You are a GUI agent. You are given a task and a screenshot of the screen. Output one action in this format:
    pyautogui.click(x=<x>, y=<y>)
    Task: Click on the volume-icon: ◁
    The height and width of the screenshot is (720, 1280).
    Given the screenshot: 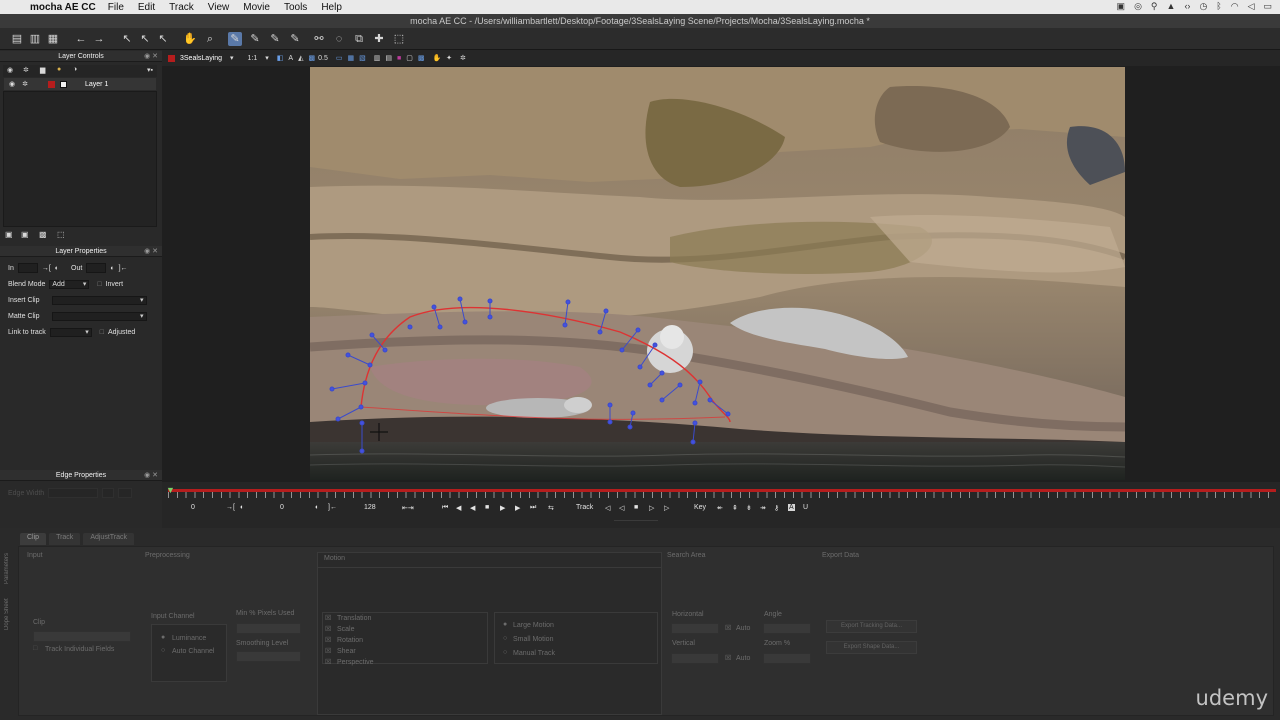 What is the action you would take?
    pyautogui.click(x=1251, y=6)
    